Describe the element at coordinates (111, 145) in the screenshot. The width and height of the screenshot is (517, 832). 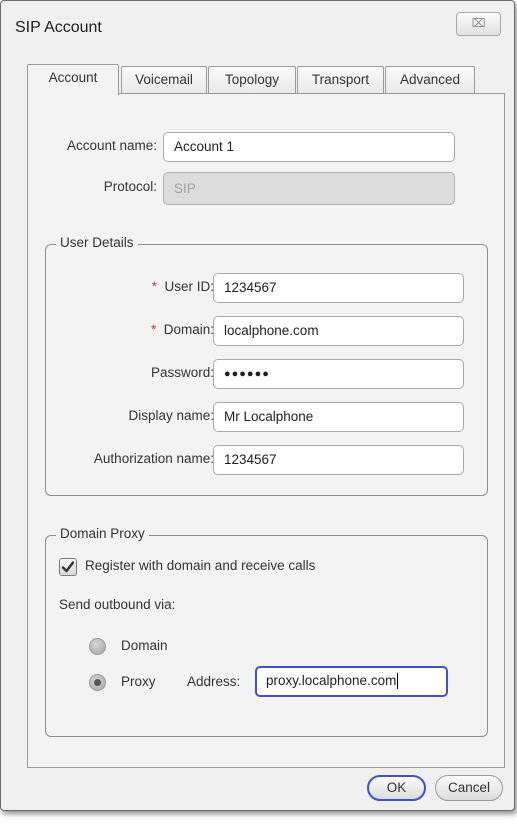
I see `account-name-label: Account name:` at that location.